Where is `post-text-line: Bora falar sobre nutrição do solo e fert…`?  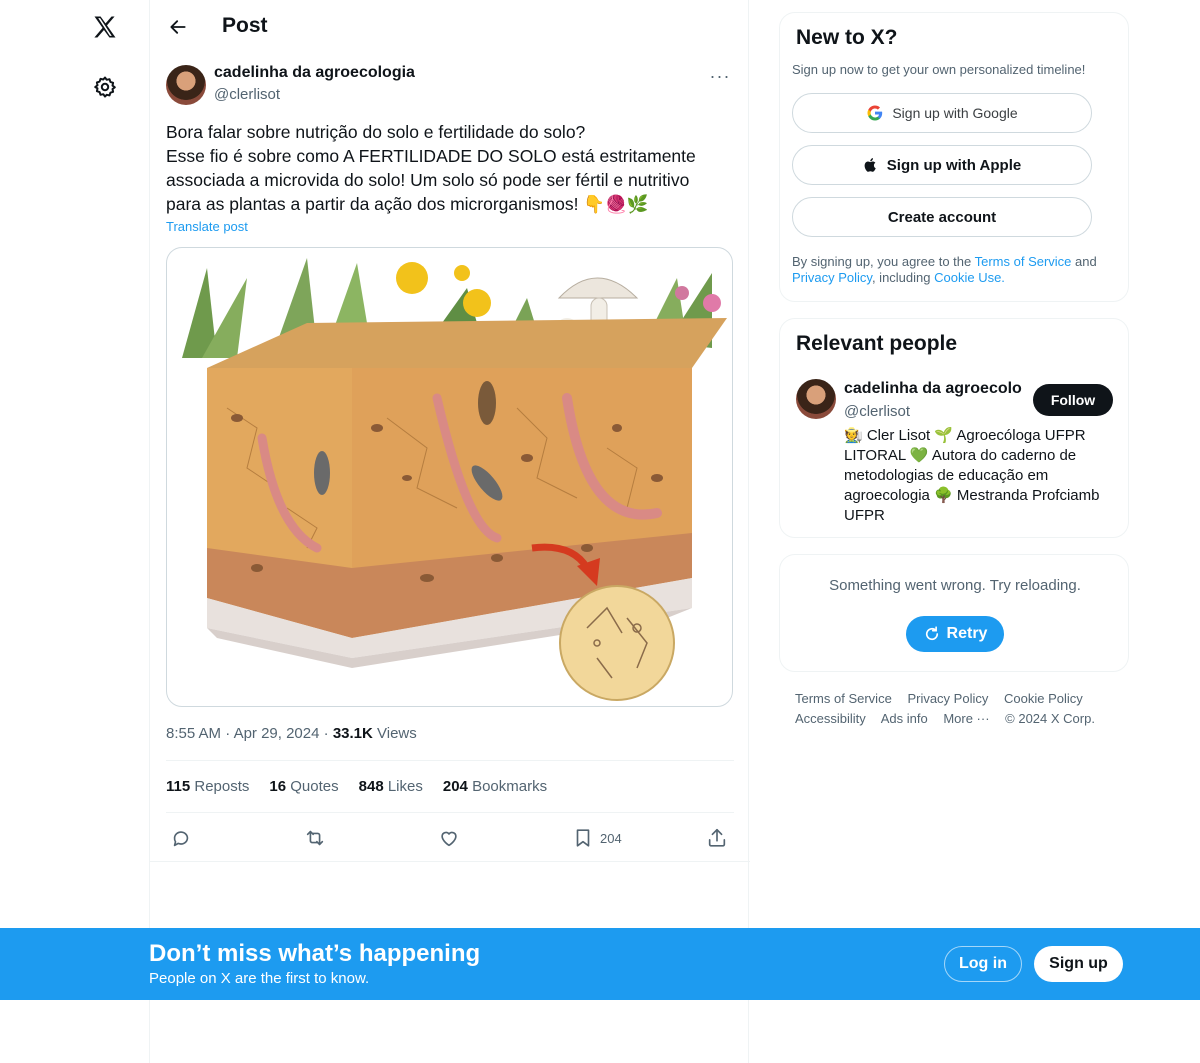 post-text-line: Bora falar sobre nutrição do solo e fert… is located at coordinates (376, 132).